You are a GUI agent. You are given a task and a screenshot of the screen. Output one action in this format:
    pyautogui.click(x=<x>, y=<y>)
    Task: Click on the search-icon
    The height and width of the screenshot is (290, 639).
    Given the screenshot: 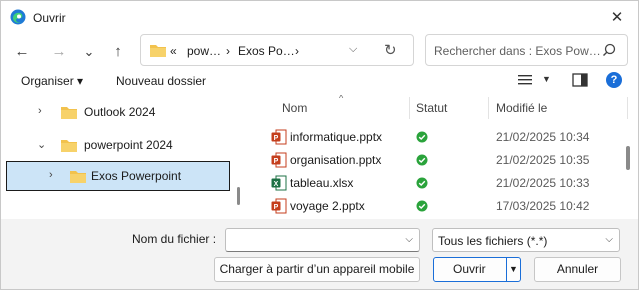 What is the action you would take?
    pyautogui.click(x=609, y=50)
    